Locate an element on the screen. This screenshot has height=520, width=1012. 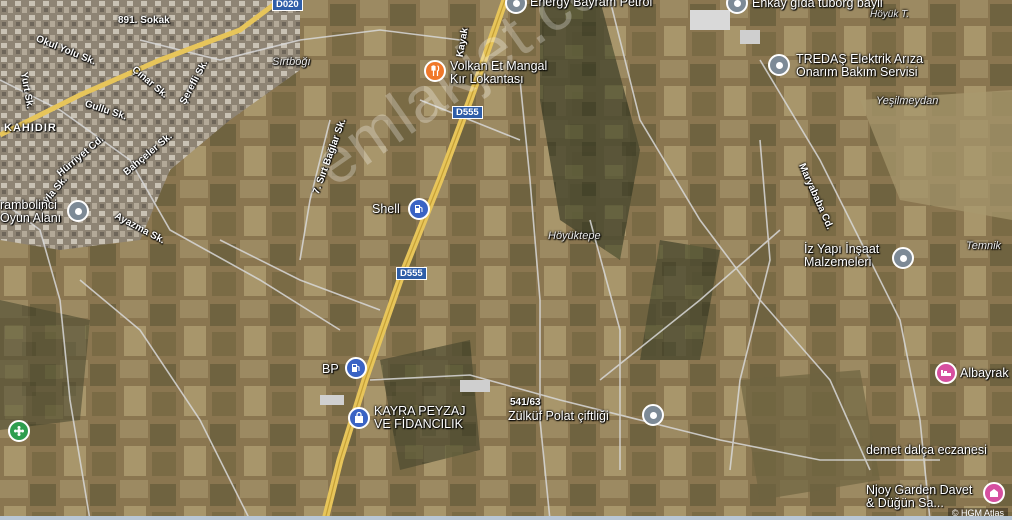
poi-label-oyun-alani: rambolinci Oyun Alanı is located at coordinates (30, 212).